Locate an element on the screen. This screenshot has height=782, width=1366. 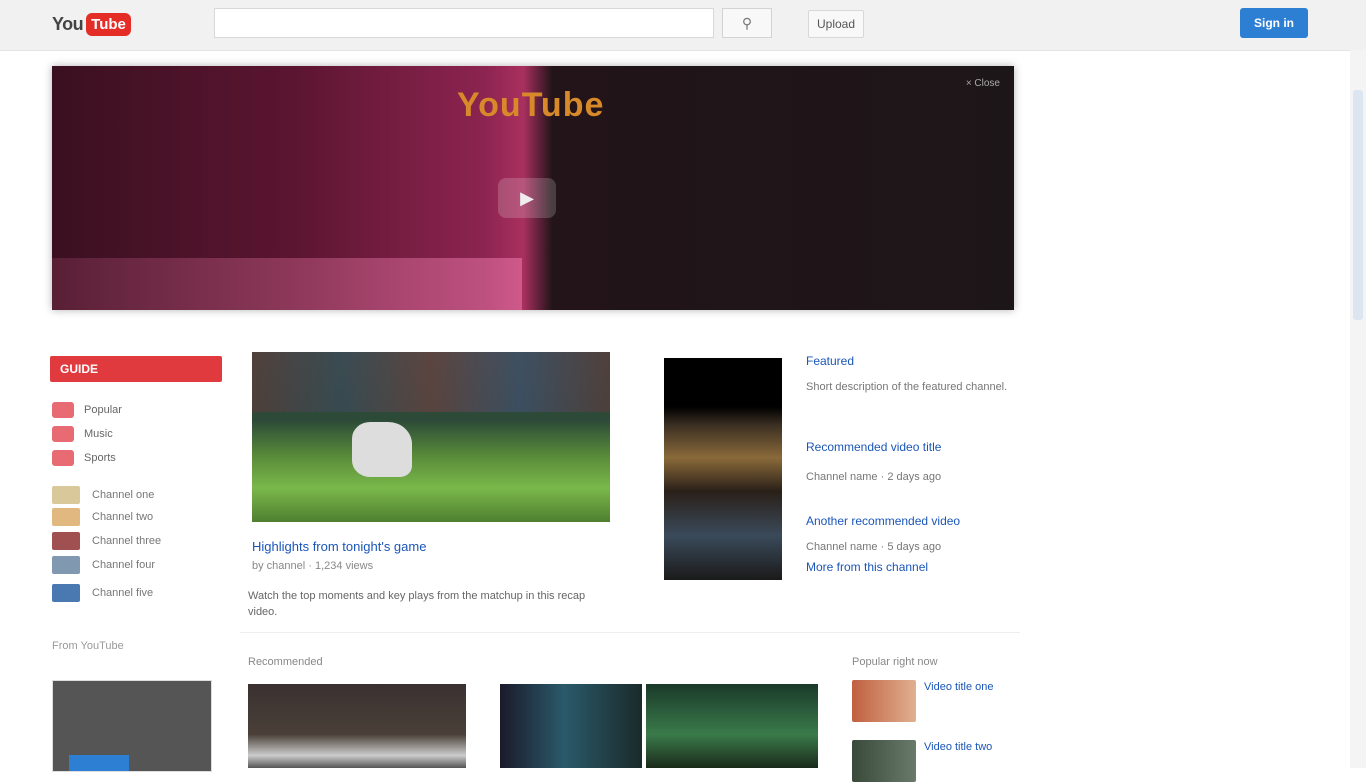
scrollbar-thumb is located at coordinates (1358, 205).